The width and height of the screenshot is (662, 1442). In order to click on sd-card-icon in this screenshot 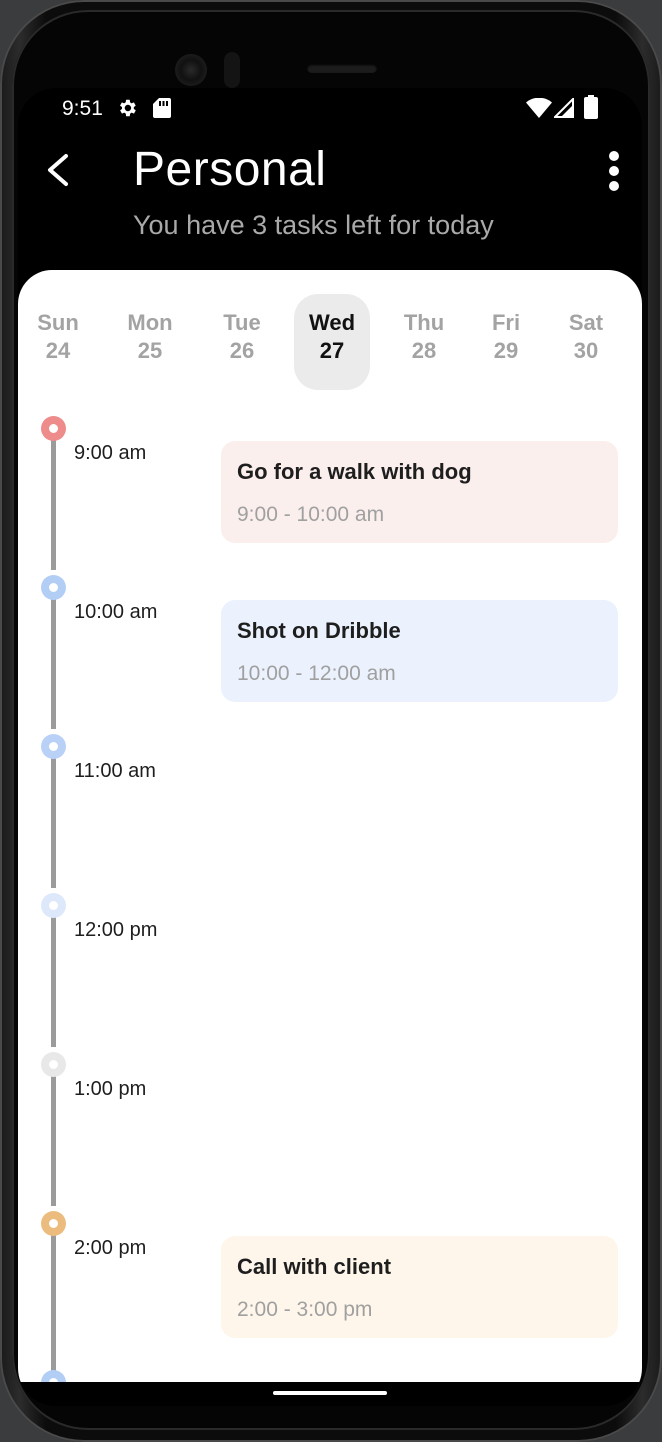, I will do `click(162, 108)`.